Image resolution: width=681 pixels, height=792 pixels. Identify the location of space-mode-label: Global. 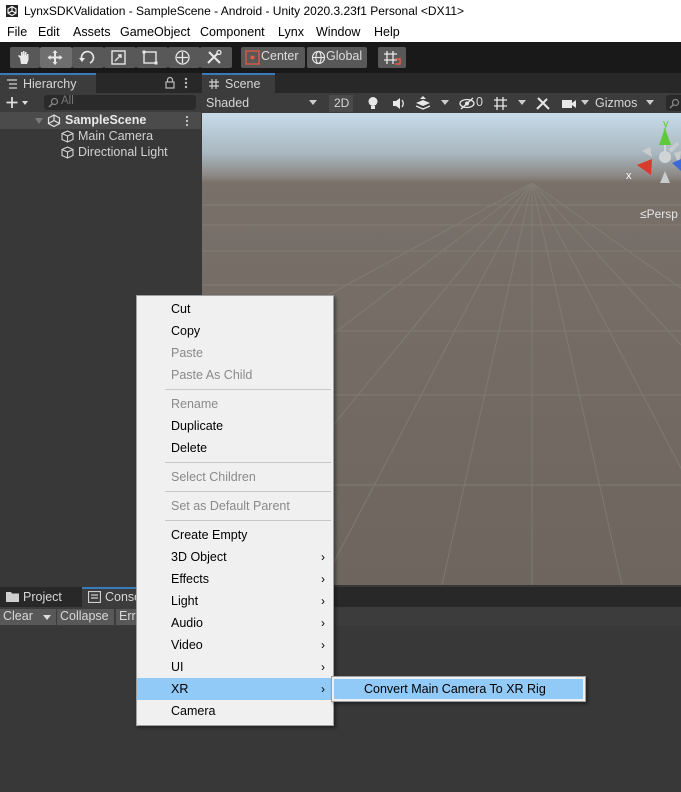
(344, 56).